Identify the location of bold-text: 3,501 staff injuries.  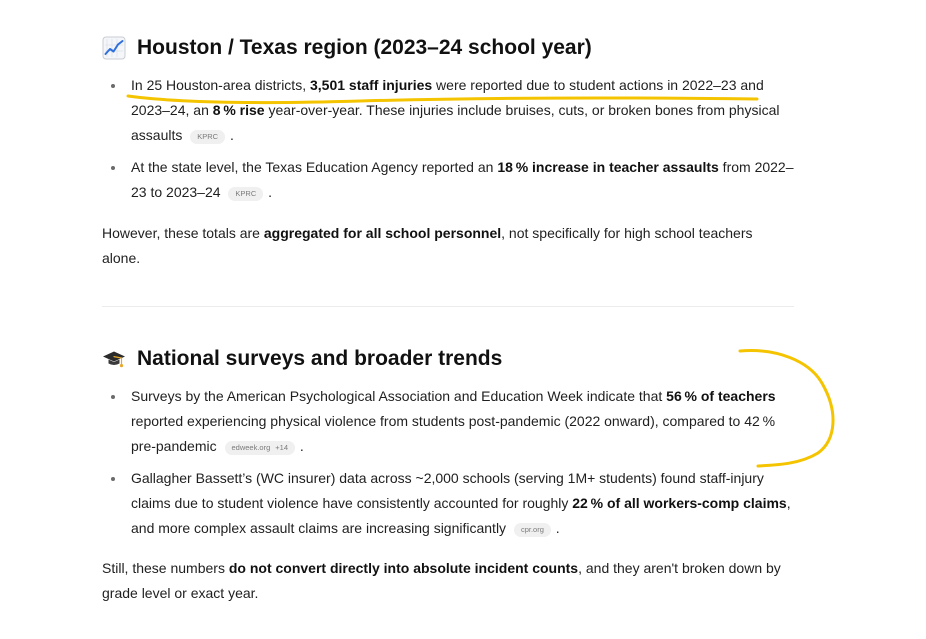
(371, 85).